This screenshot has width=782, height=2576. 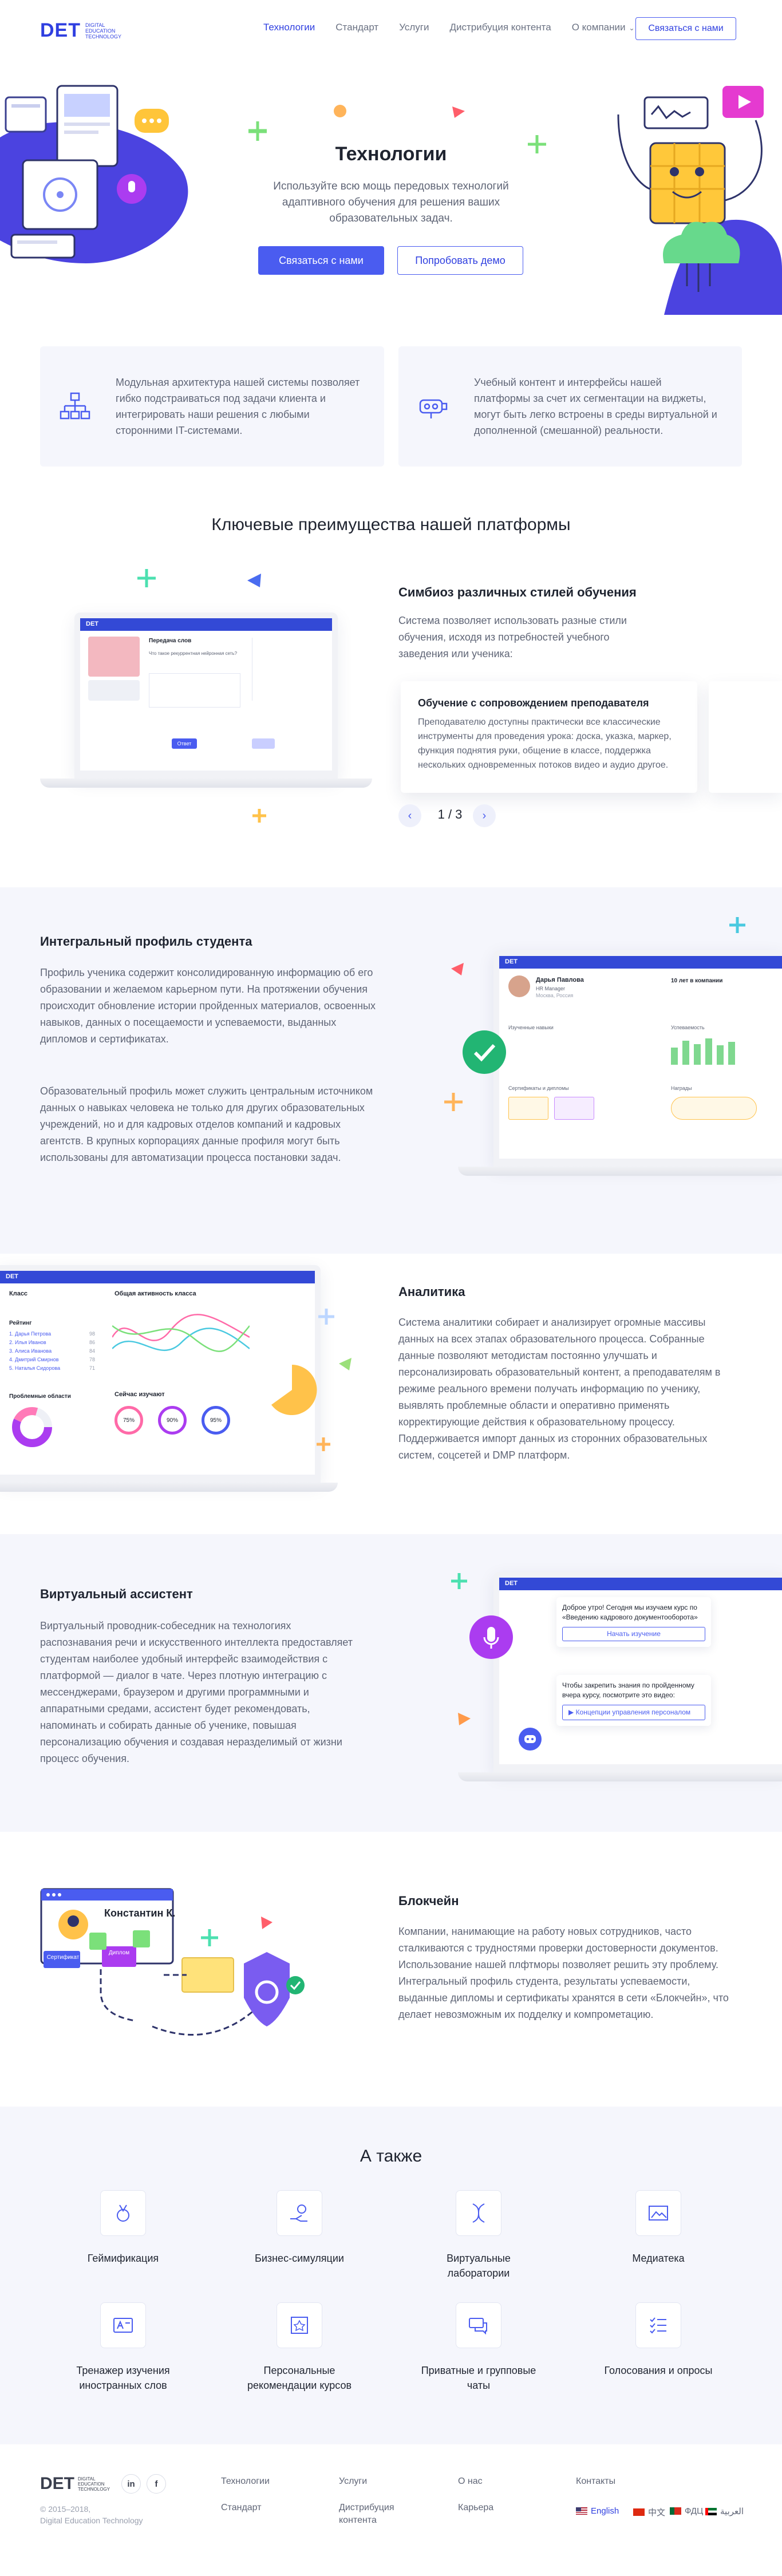 What do you see at coordinates (685, 28) in the screenshot?
I see `contact-button: Связаться с нами` at bounding box center [685, 28].